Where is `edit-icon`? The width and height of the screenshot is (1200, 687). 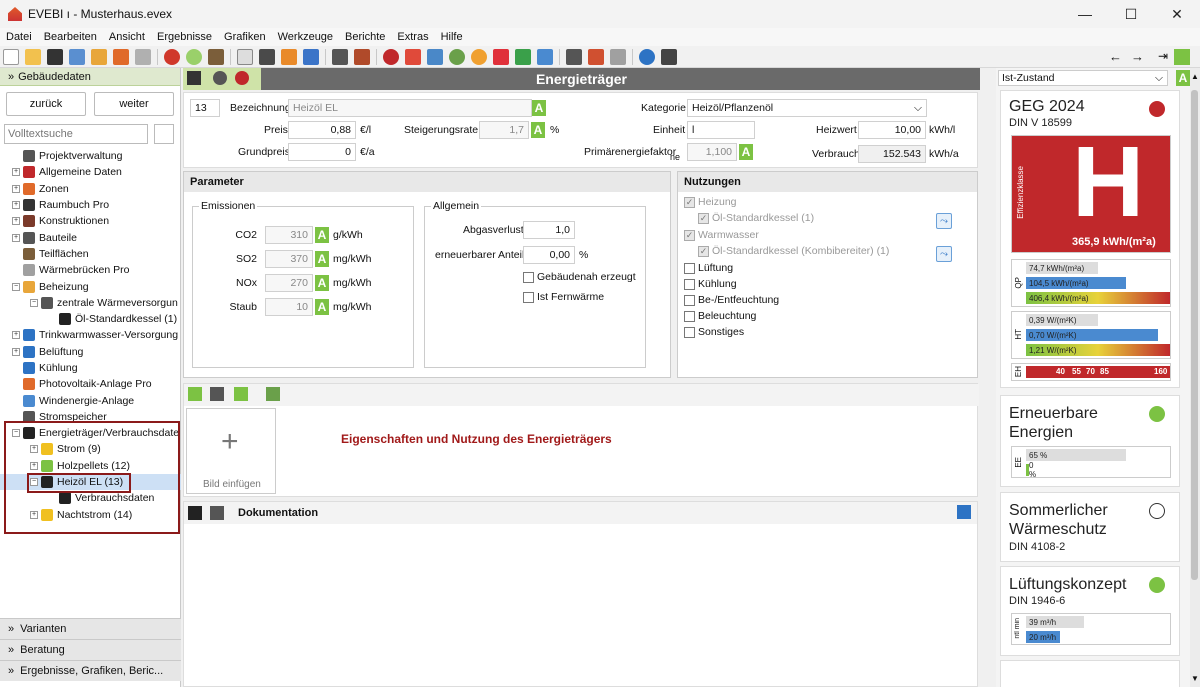 edit-icon is located at coordinates (964, 512).